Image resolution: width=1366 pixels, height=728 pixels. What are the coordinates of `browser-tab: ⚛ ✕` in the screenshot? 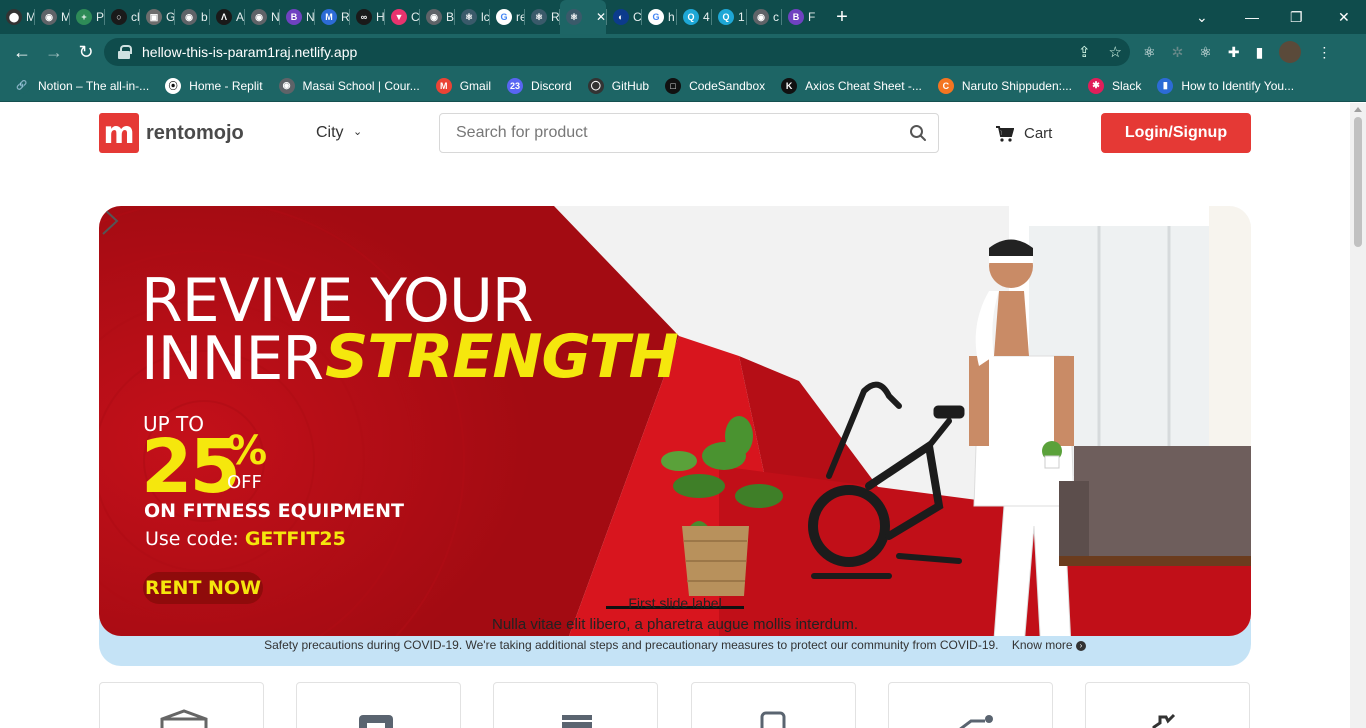 It's located at (583, 17).